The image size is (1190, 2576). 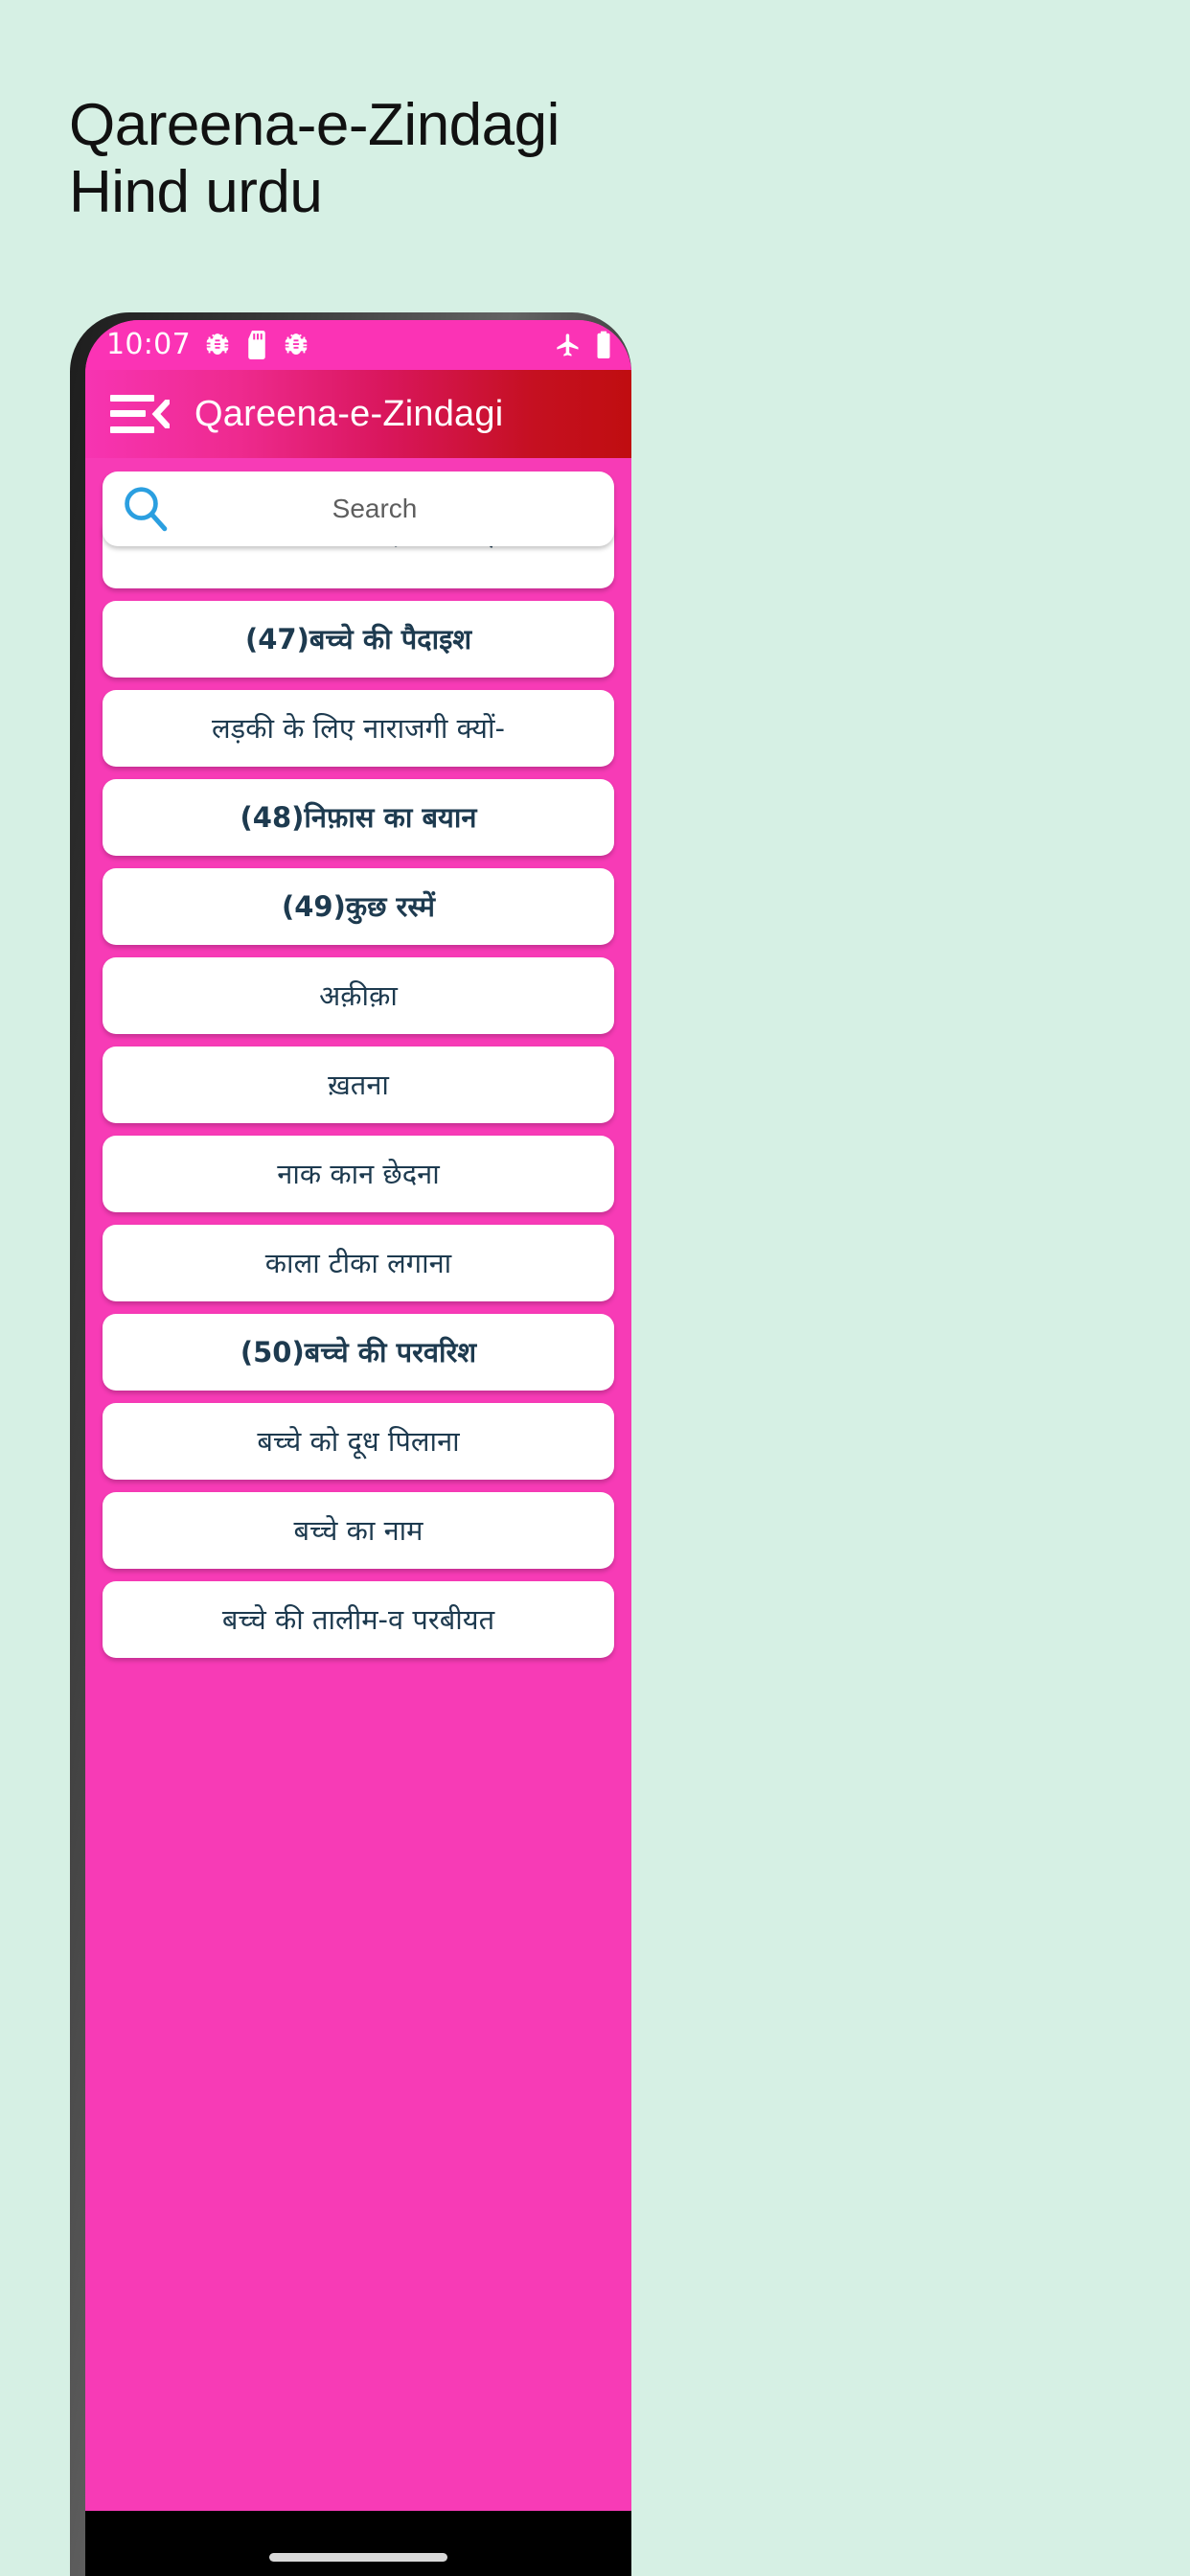 I want to click on system-navigation-bar, so click(x=358, y=2543).